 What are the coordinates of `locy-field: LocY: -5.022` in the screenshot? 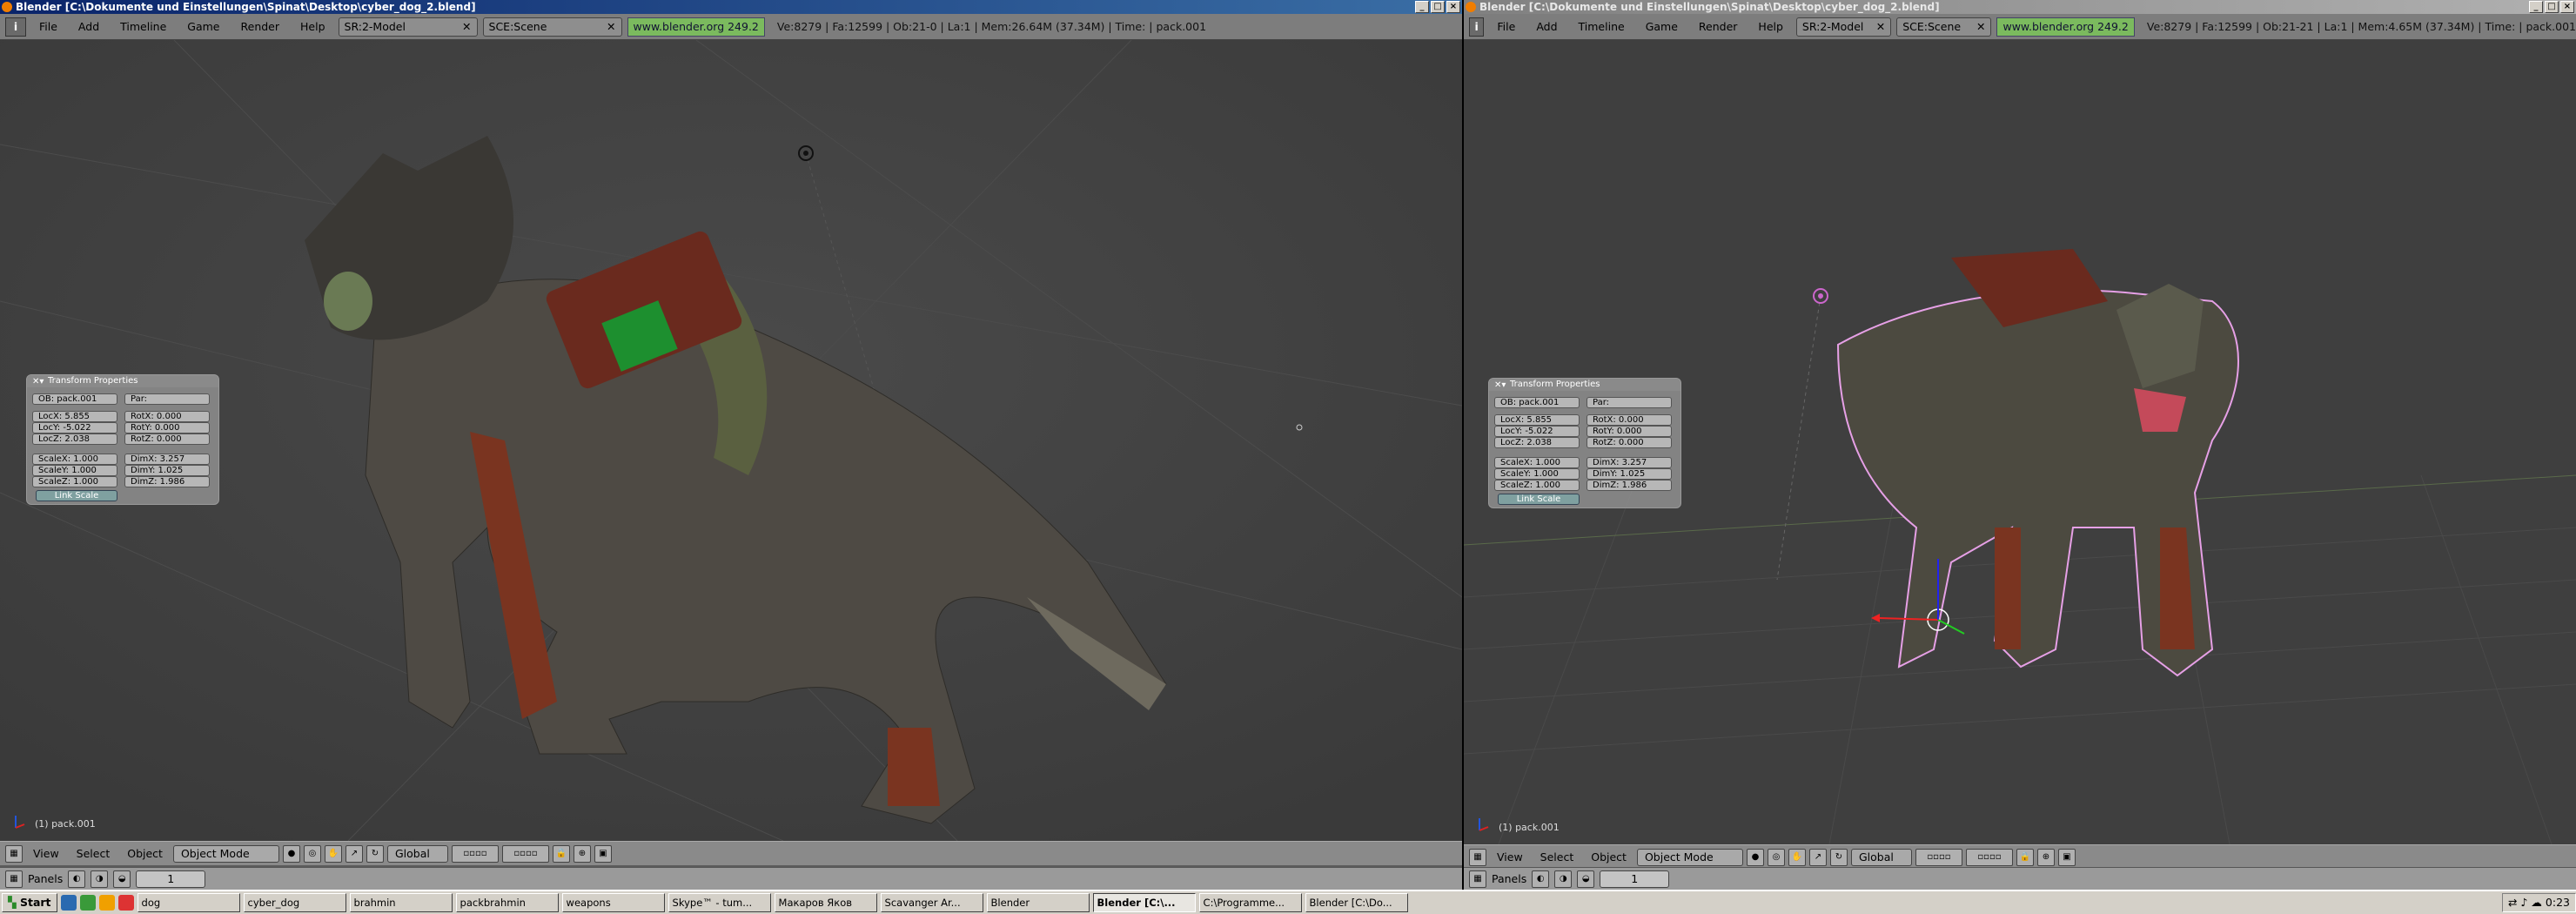 It's located at (74, 427).